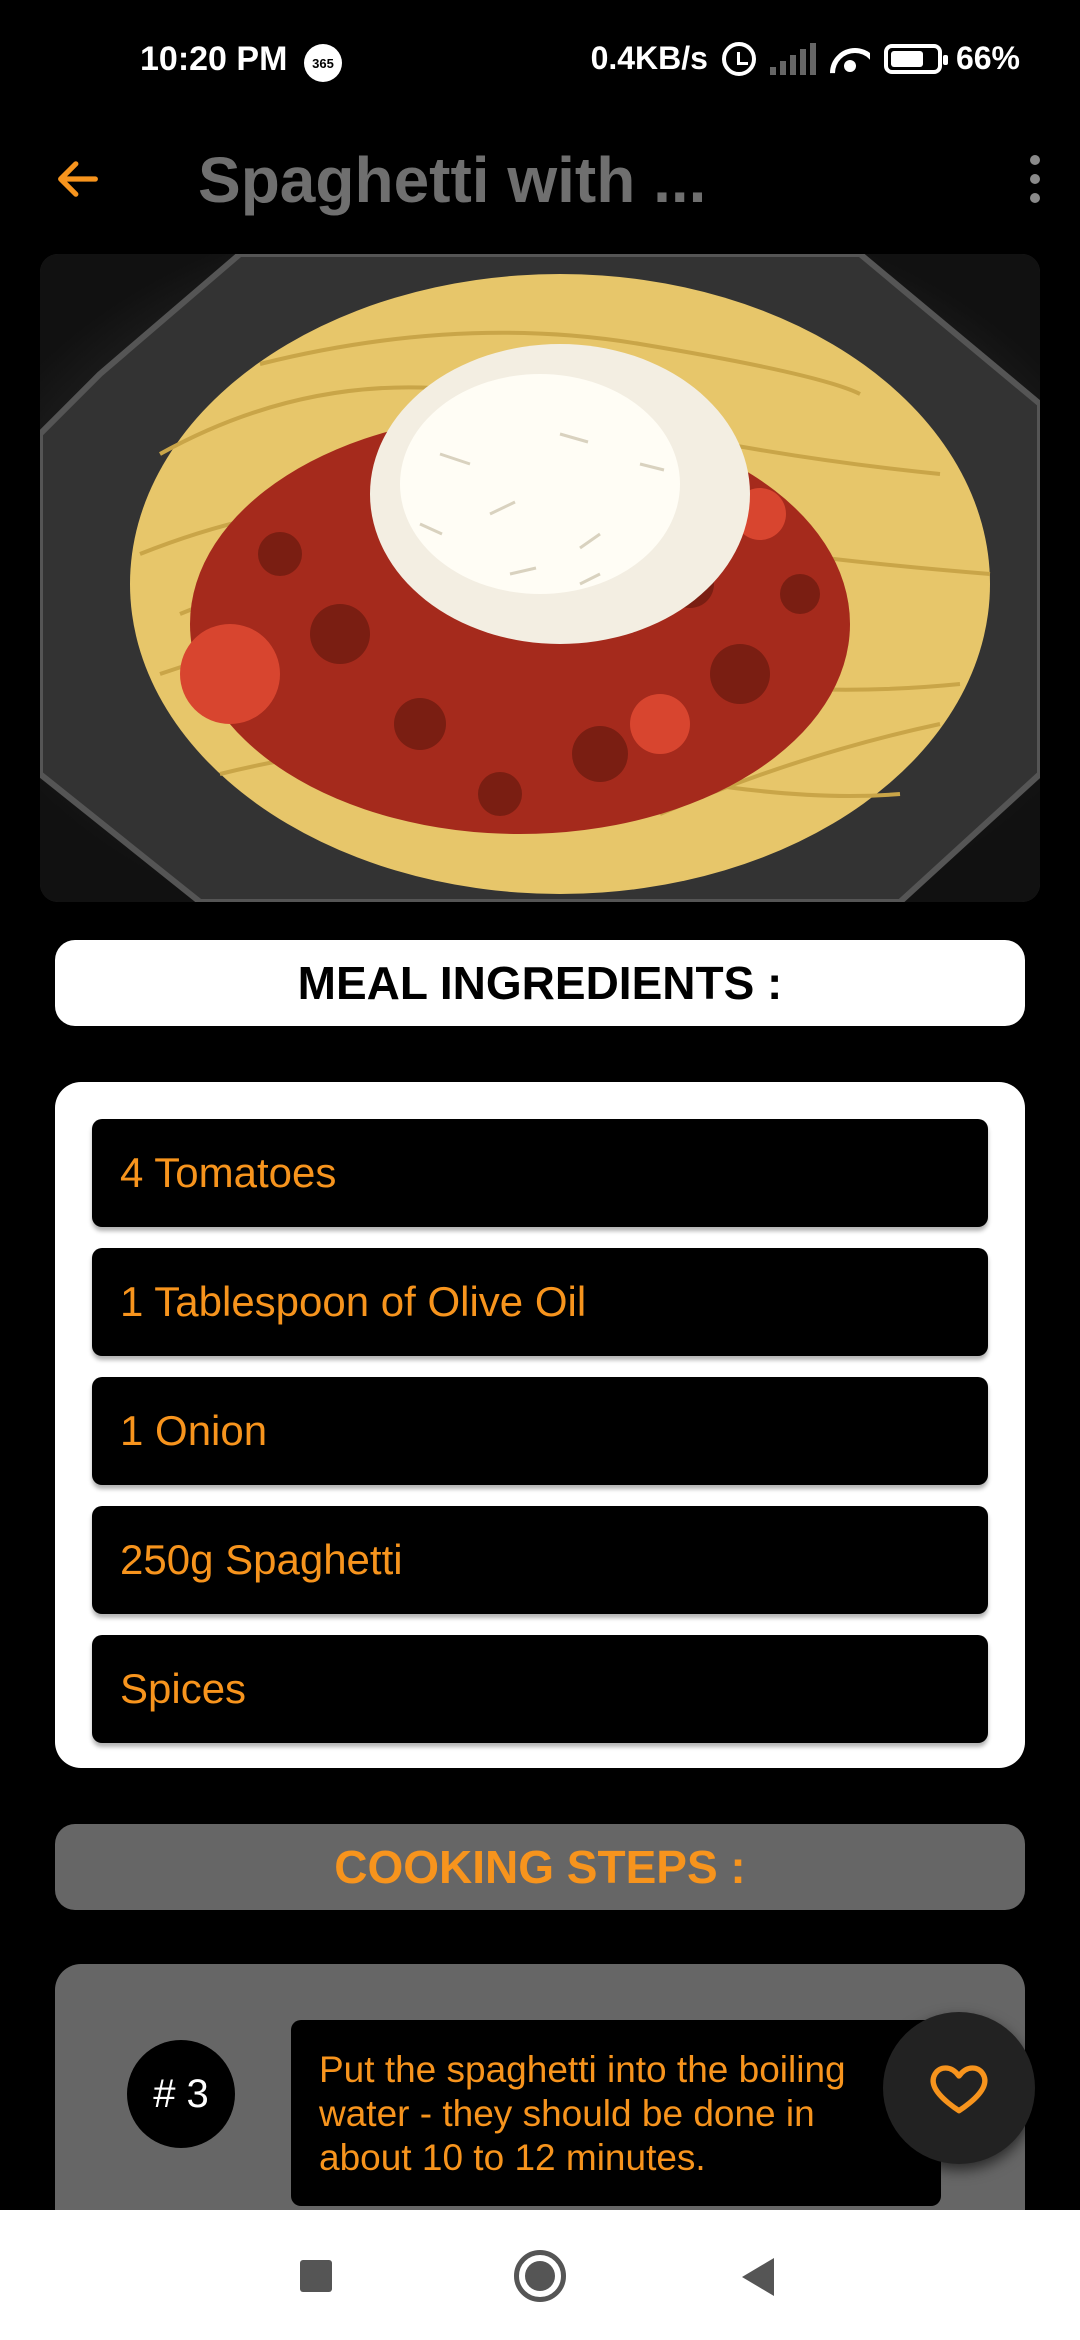 This screenshot has height=2340, width=1080. I want to click on favorite-button, so click(959, 2088).